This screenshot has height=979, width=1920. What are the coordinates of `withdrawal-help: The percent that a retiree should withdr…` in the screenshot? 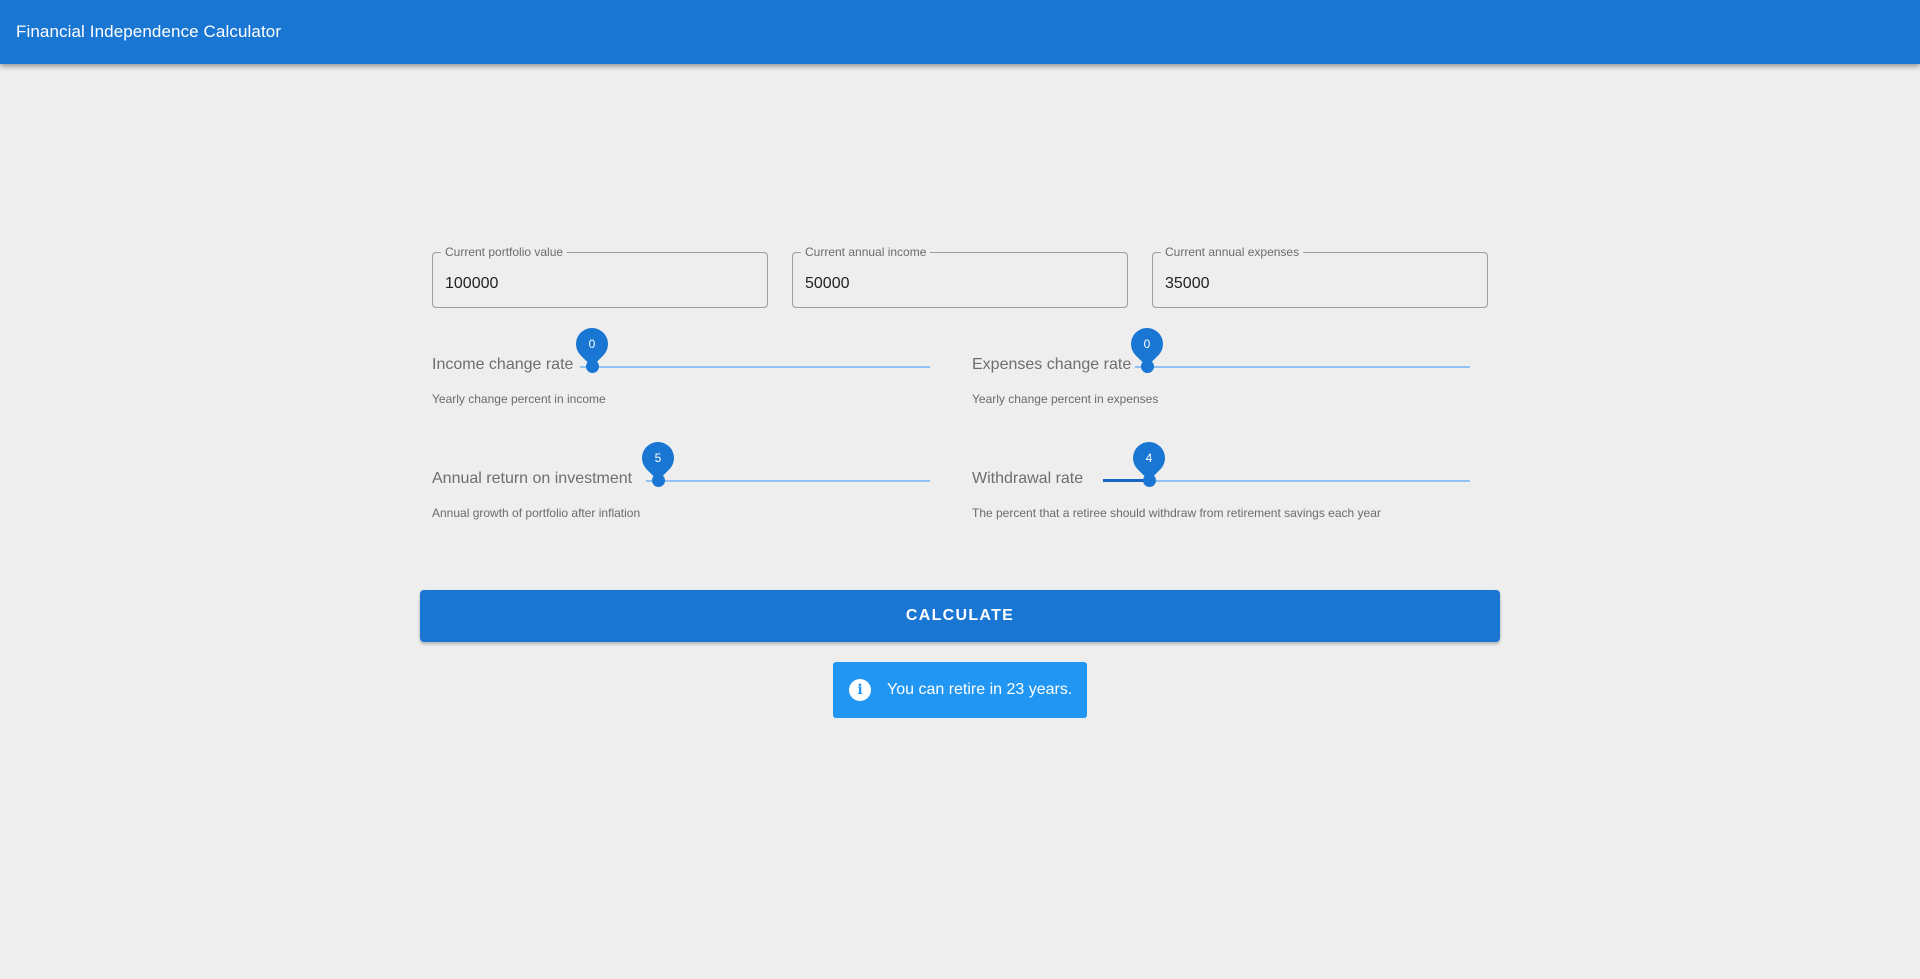 It's located at (1176, 513).